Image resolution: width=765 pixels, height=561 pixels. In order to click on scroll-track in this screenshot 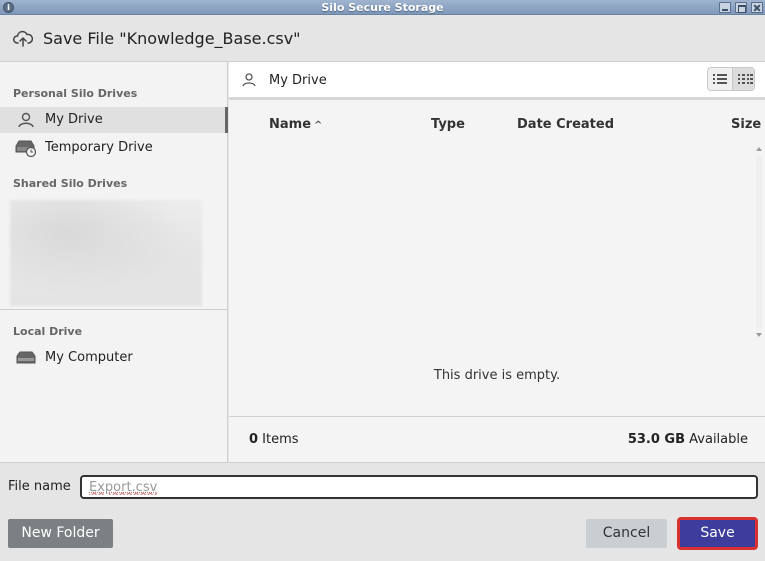, I will do `click(759, 242)`.